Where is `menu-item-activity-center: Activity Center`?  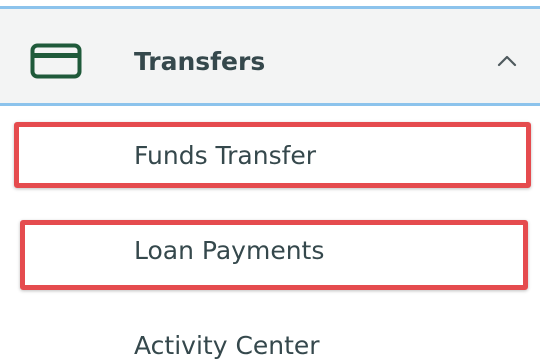
menu-item-activity-center: Activity Center is located at coordinates (270, 338).